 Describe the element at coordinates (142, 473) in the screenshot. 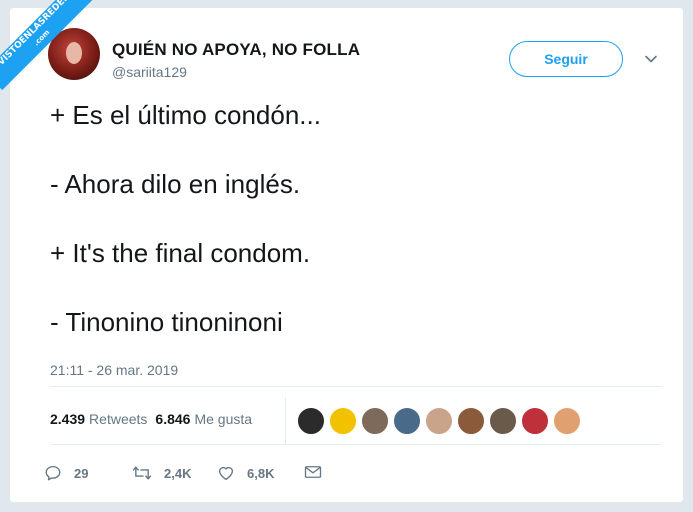

I see `retweet-icon` at that location.